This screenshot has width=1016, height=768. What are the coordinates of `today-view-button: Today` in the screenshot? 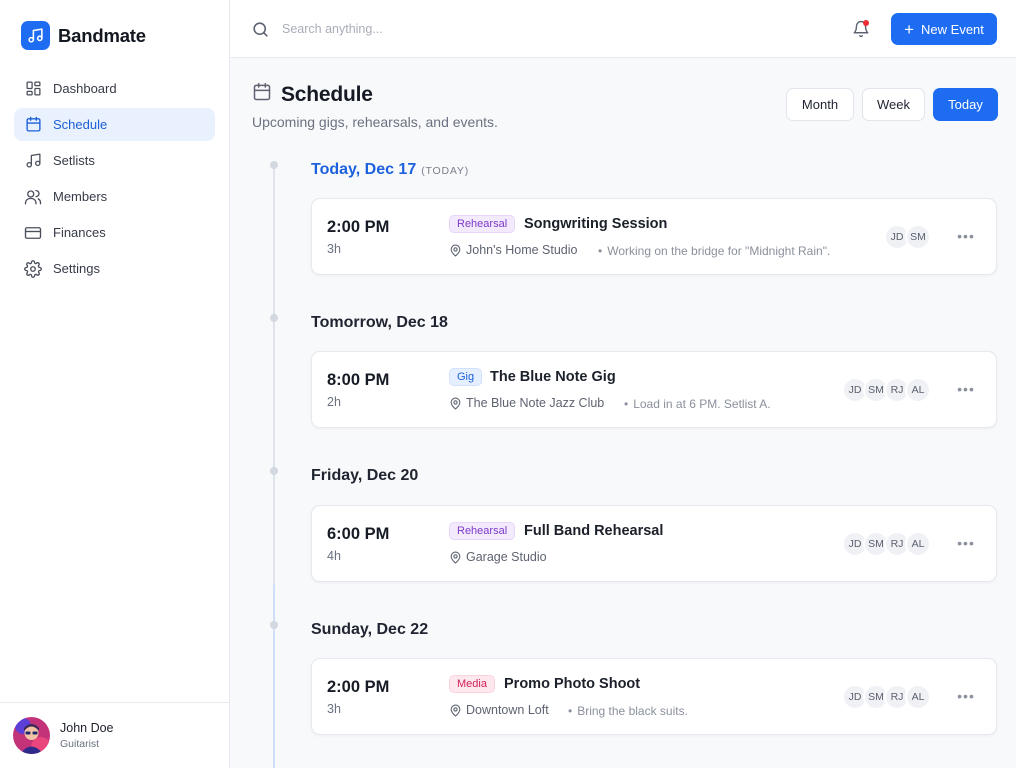 It's located at (965, 104).